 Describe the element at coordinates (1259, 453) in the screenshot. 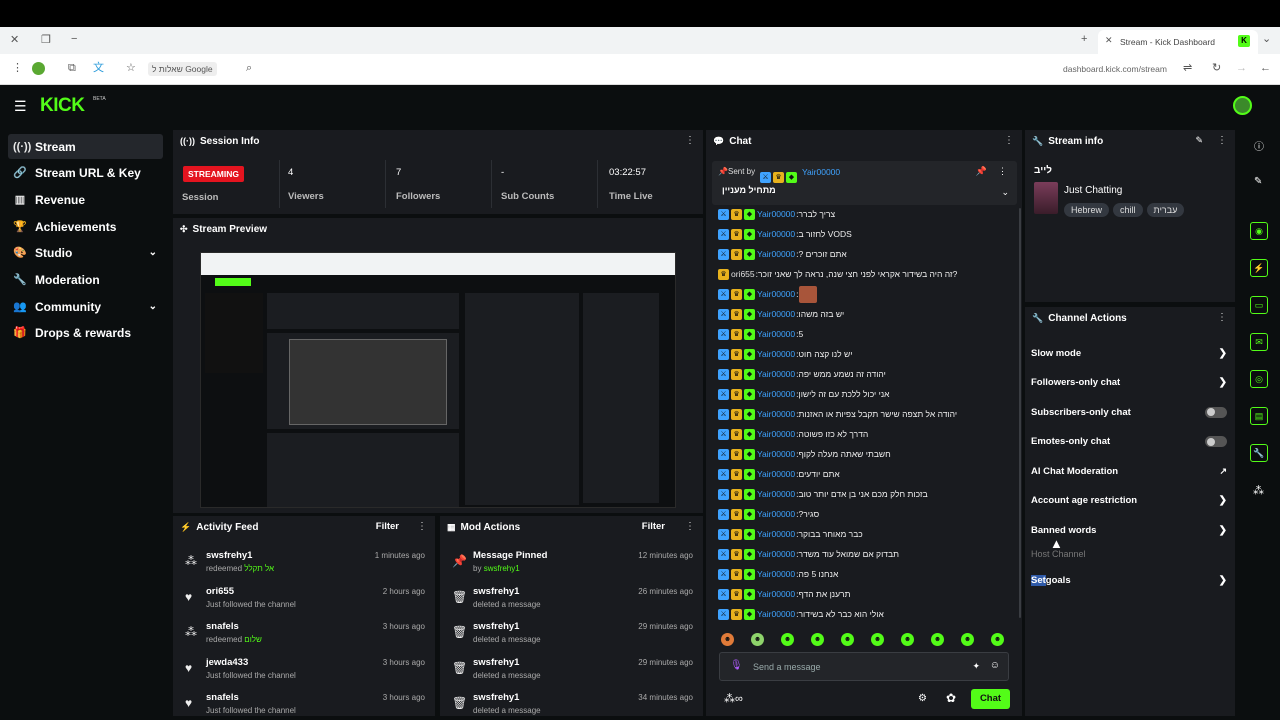

I see `rail-wrench-icon: 🔧` at that location.